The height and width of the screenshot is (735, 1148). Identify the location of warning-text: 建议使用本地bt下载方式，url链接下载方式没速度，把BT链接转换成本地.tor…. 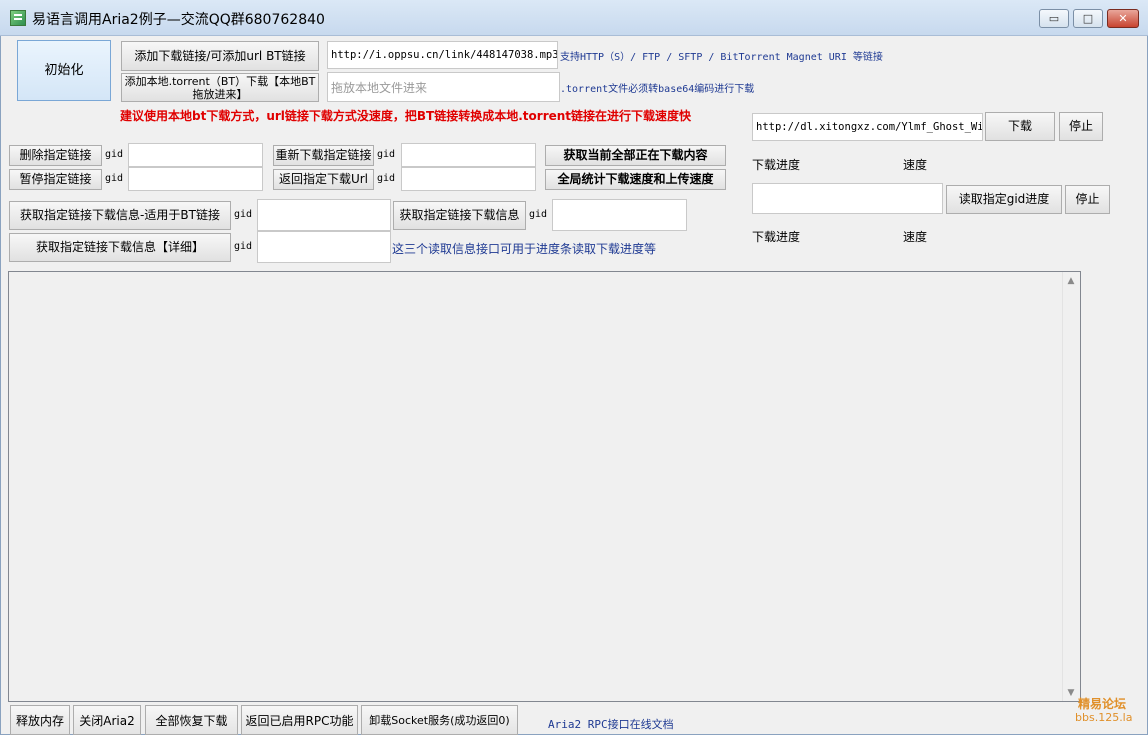
(406, 116).